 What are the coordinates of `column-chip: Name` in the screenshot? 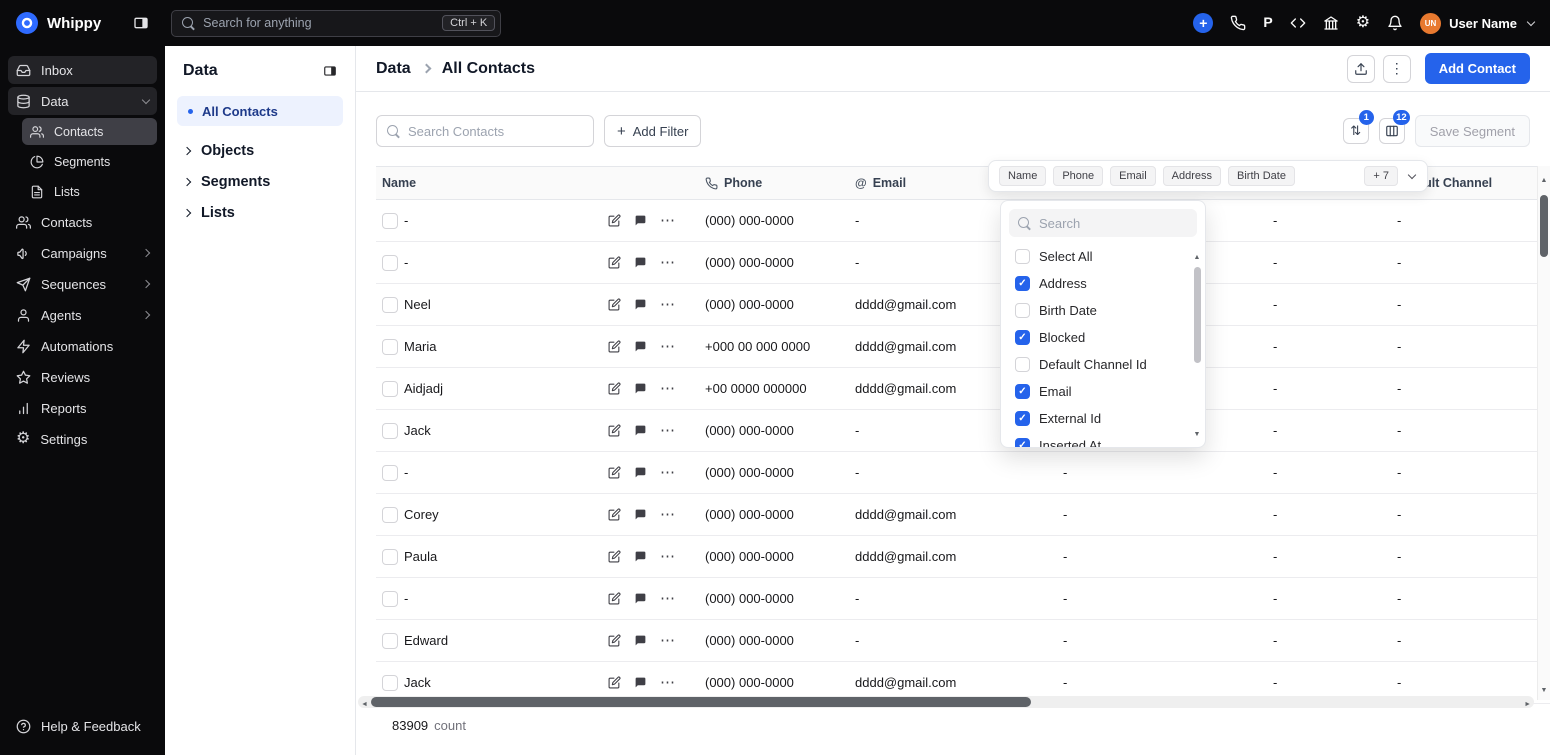 It's located at (1023, 176).